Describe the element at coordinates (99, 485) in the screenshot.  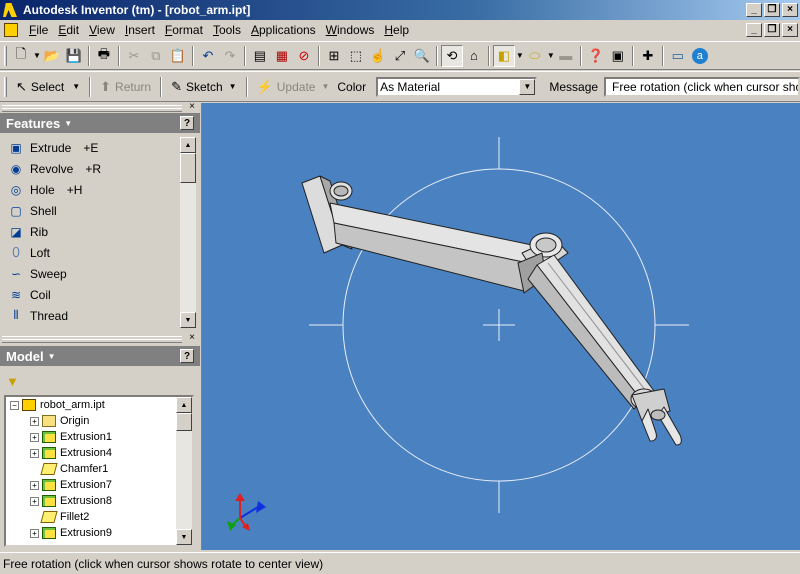
I see `tree-node: + Extrusion7` at that location.